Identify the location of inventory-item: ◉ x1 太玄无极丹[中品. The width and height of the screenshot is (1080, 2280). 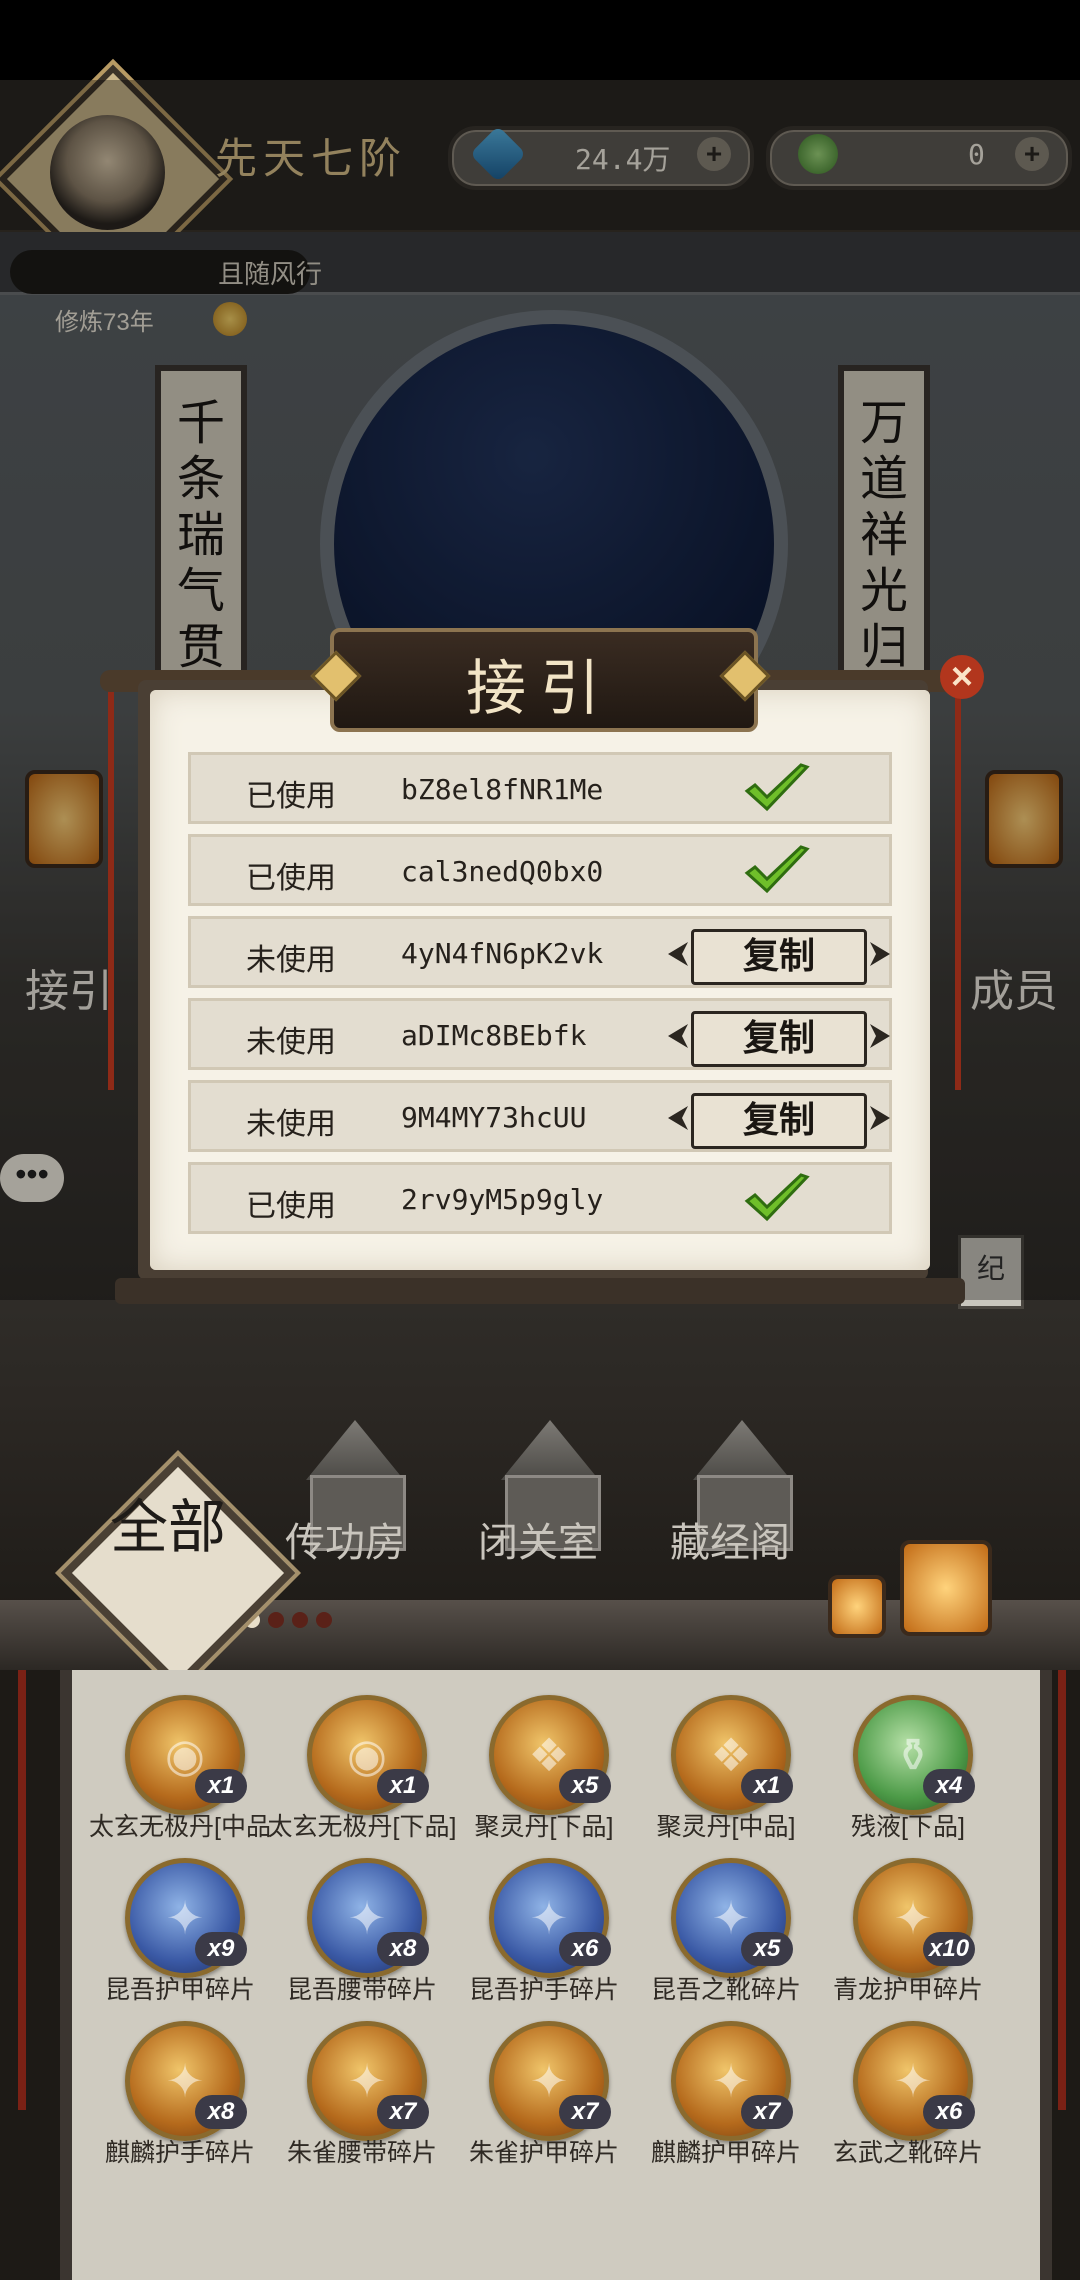
(175, 1775).